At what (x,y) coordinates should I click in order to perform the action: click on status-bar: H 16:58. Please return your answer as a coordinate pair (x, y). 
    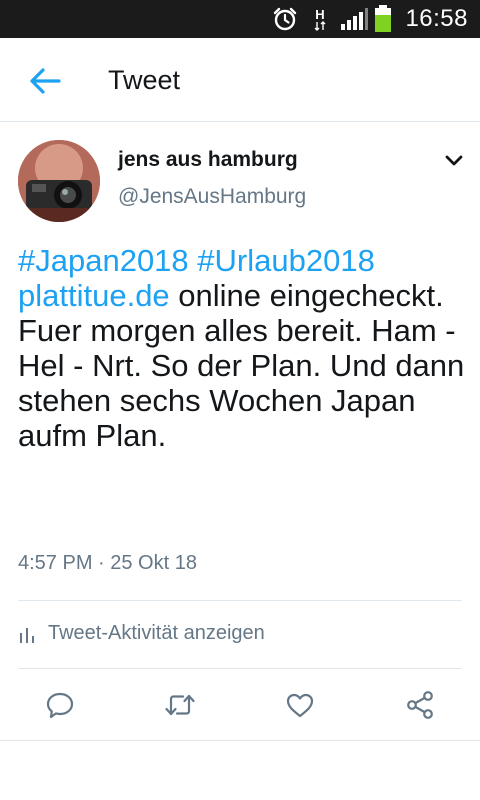
    Looking at the image, I should click on (240, 19).